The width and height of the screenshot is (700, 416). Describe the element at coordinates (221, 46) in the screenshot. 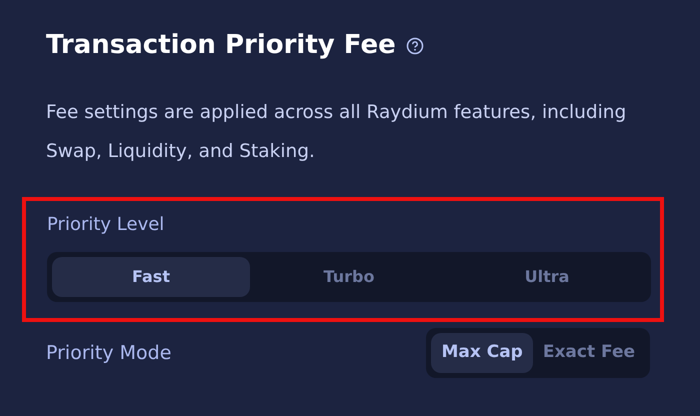

I see `panel-title: Transaction Priority Fee` at that location.